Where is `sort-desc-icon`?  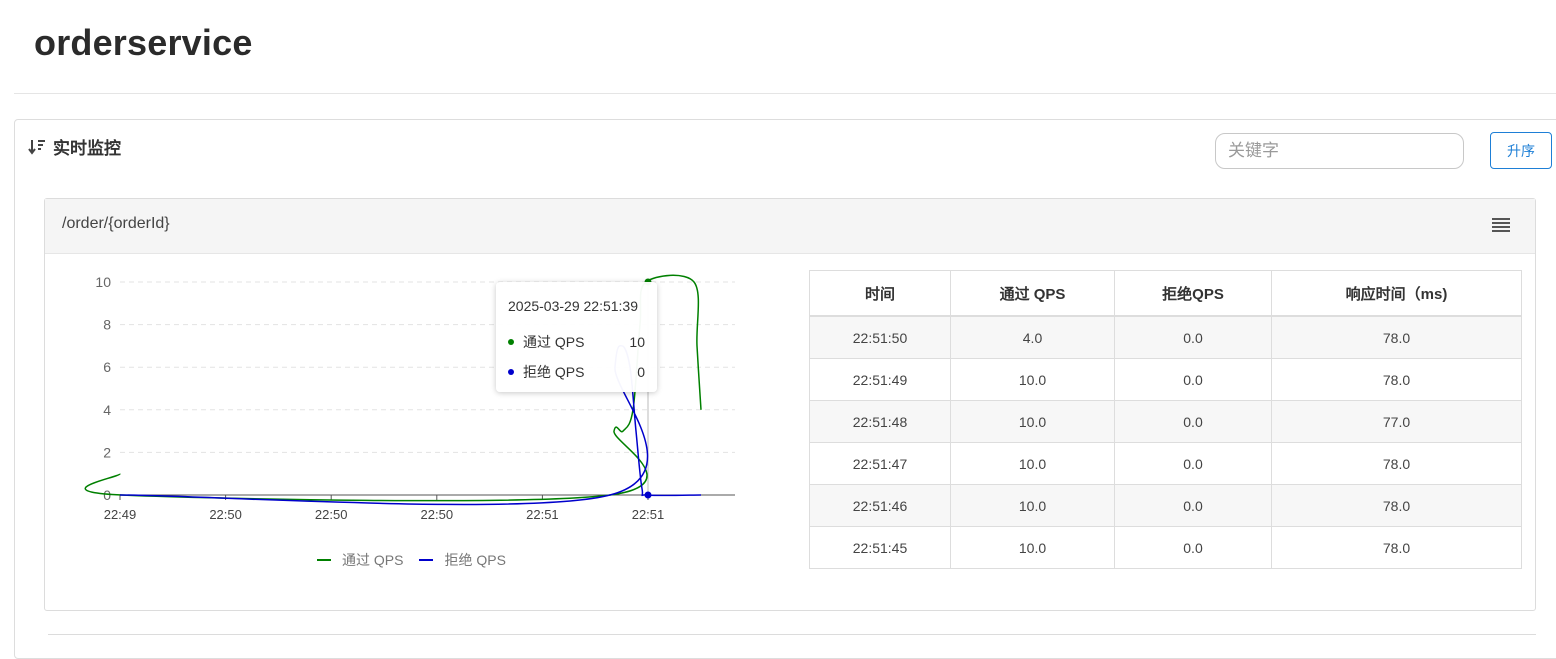 sort-desc-icon is located at coordinates (36, 147).